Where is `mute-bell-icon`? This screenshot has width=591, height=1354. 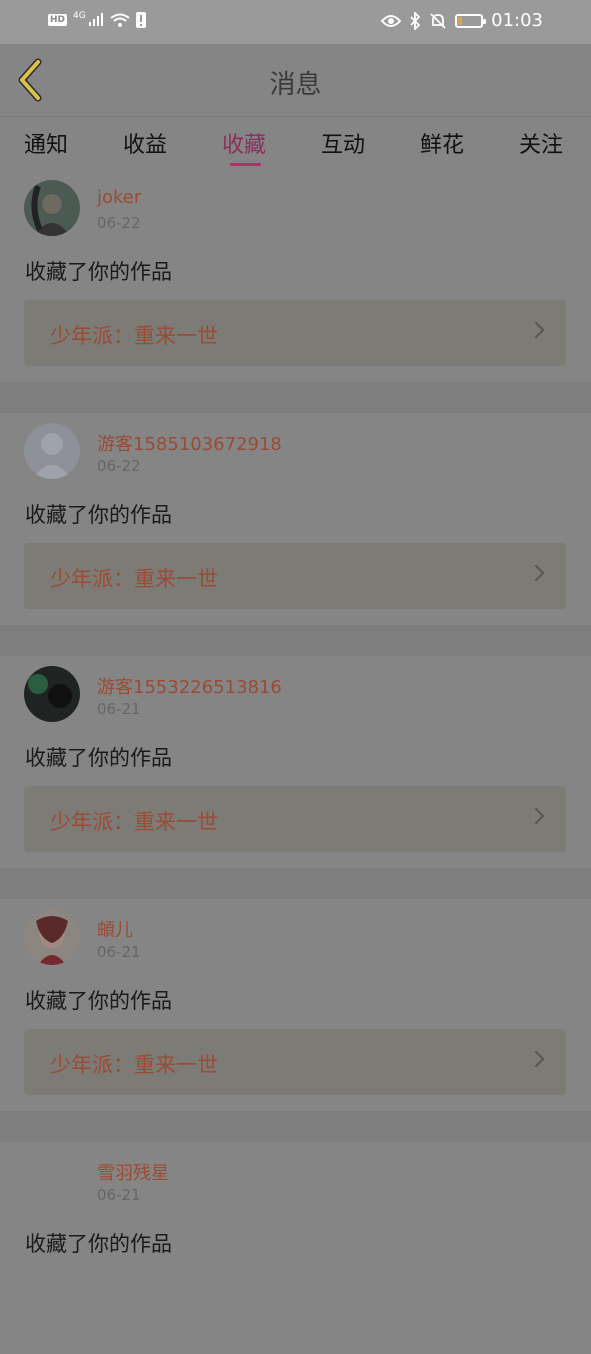 mute-bell-icon is located at coordinates (438, 20).